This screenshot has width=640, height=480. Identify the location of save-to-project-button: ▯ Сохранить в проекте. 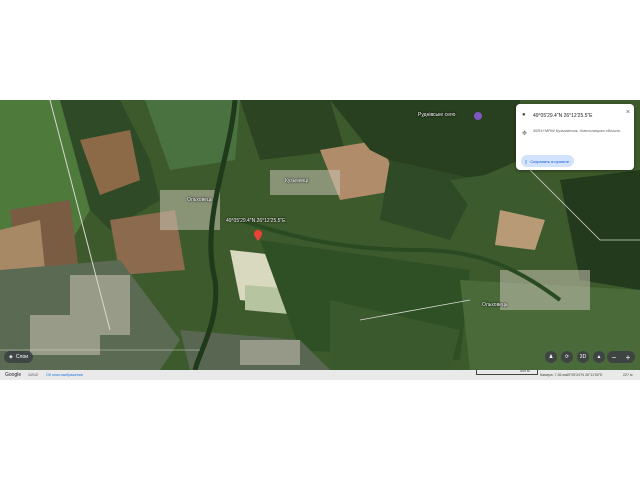
(548, 161).